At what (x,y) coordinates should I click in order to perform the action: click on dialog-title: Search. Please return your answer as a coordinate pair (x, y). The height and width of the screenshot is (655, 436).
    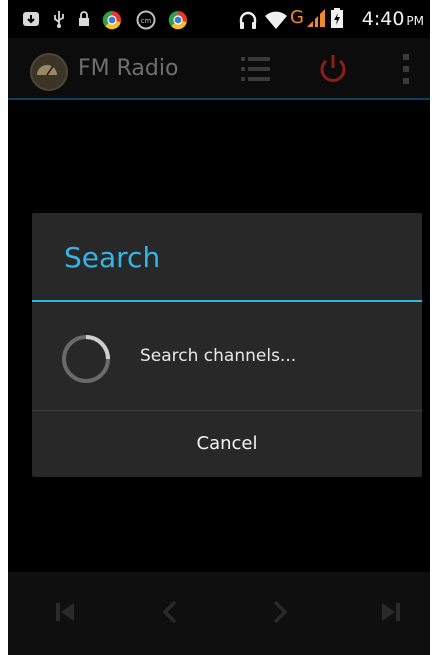
    Looking at the image, I should click on (112, 257).